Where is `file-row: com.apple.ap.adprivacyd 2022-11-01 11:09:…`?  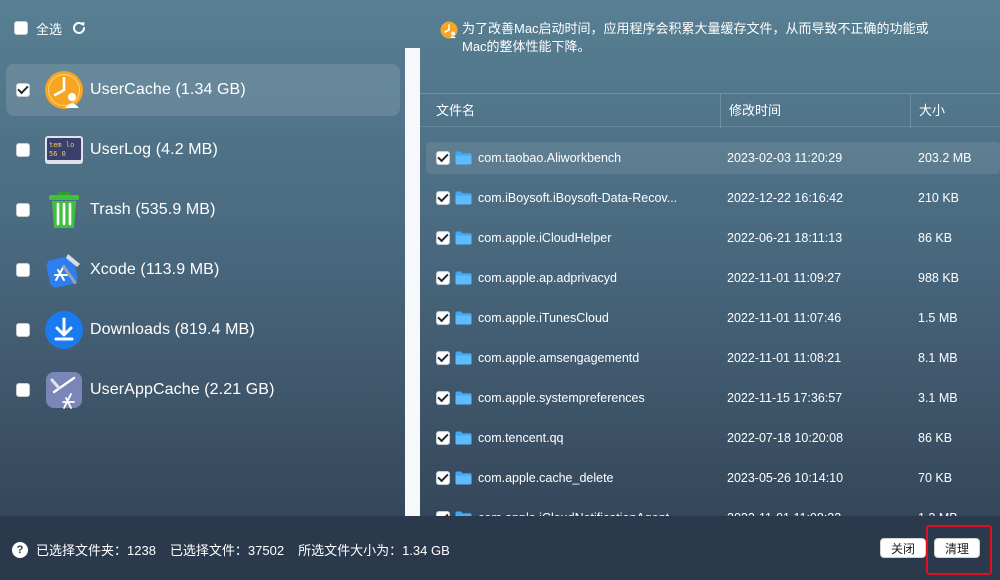
file-row: com.apple.ap.adprivacyd 2022-11-01 11:09:… is located at coordinates (713, 278).